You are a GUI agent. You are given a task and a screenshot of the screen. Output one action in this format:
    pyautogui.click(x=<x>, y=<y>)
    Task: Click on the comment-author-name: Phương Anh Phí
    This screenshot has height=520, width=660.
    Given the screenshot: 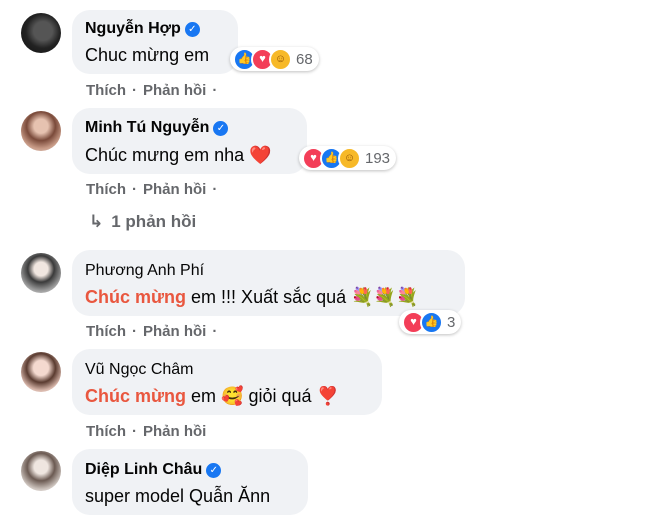 What is the action you would take?
    pyautogui.click(x=144, y=270)
    